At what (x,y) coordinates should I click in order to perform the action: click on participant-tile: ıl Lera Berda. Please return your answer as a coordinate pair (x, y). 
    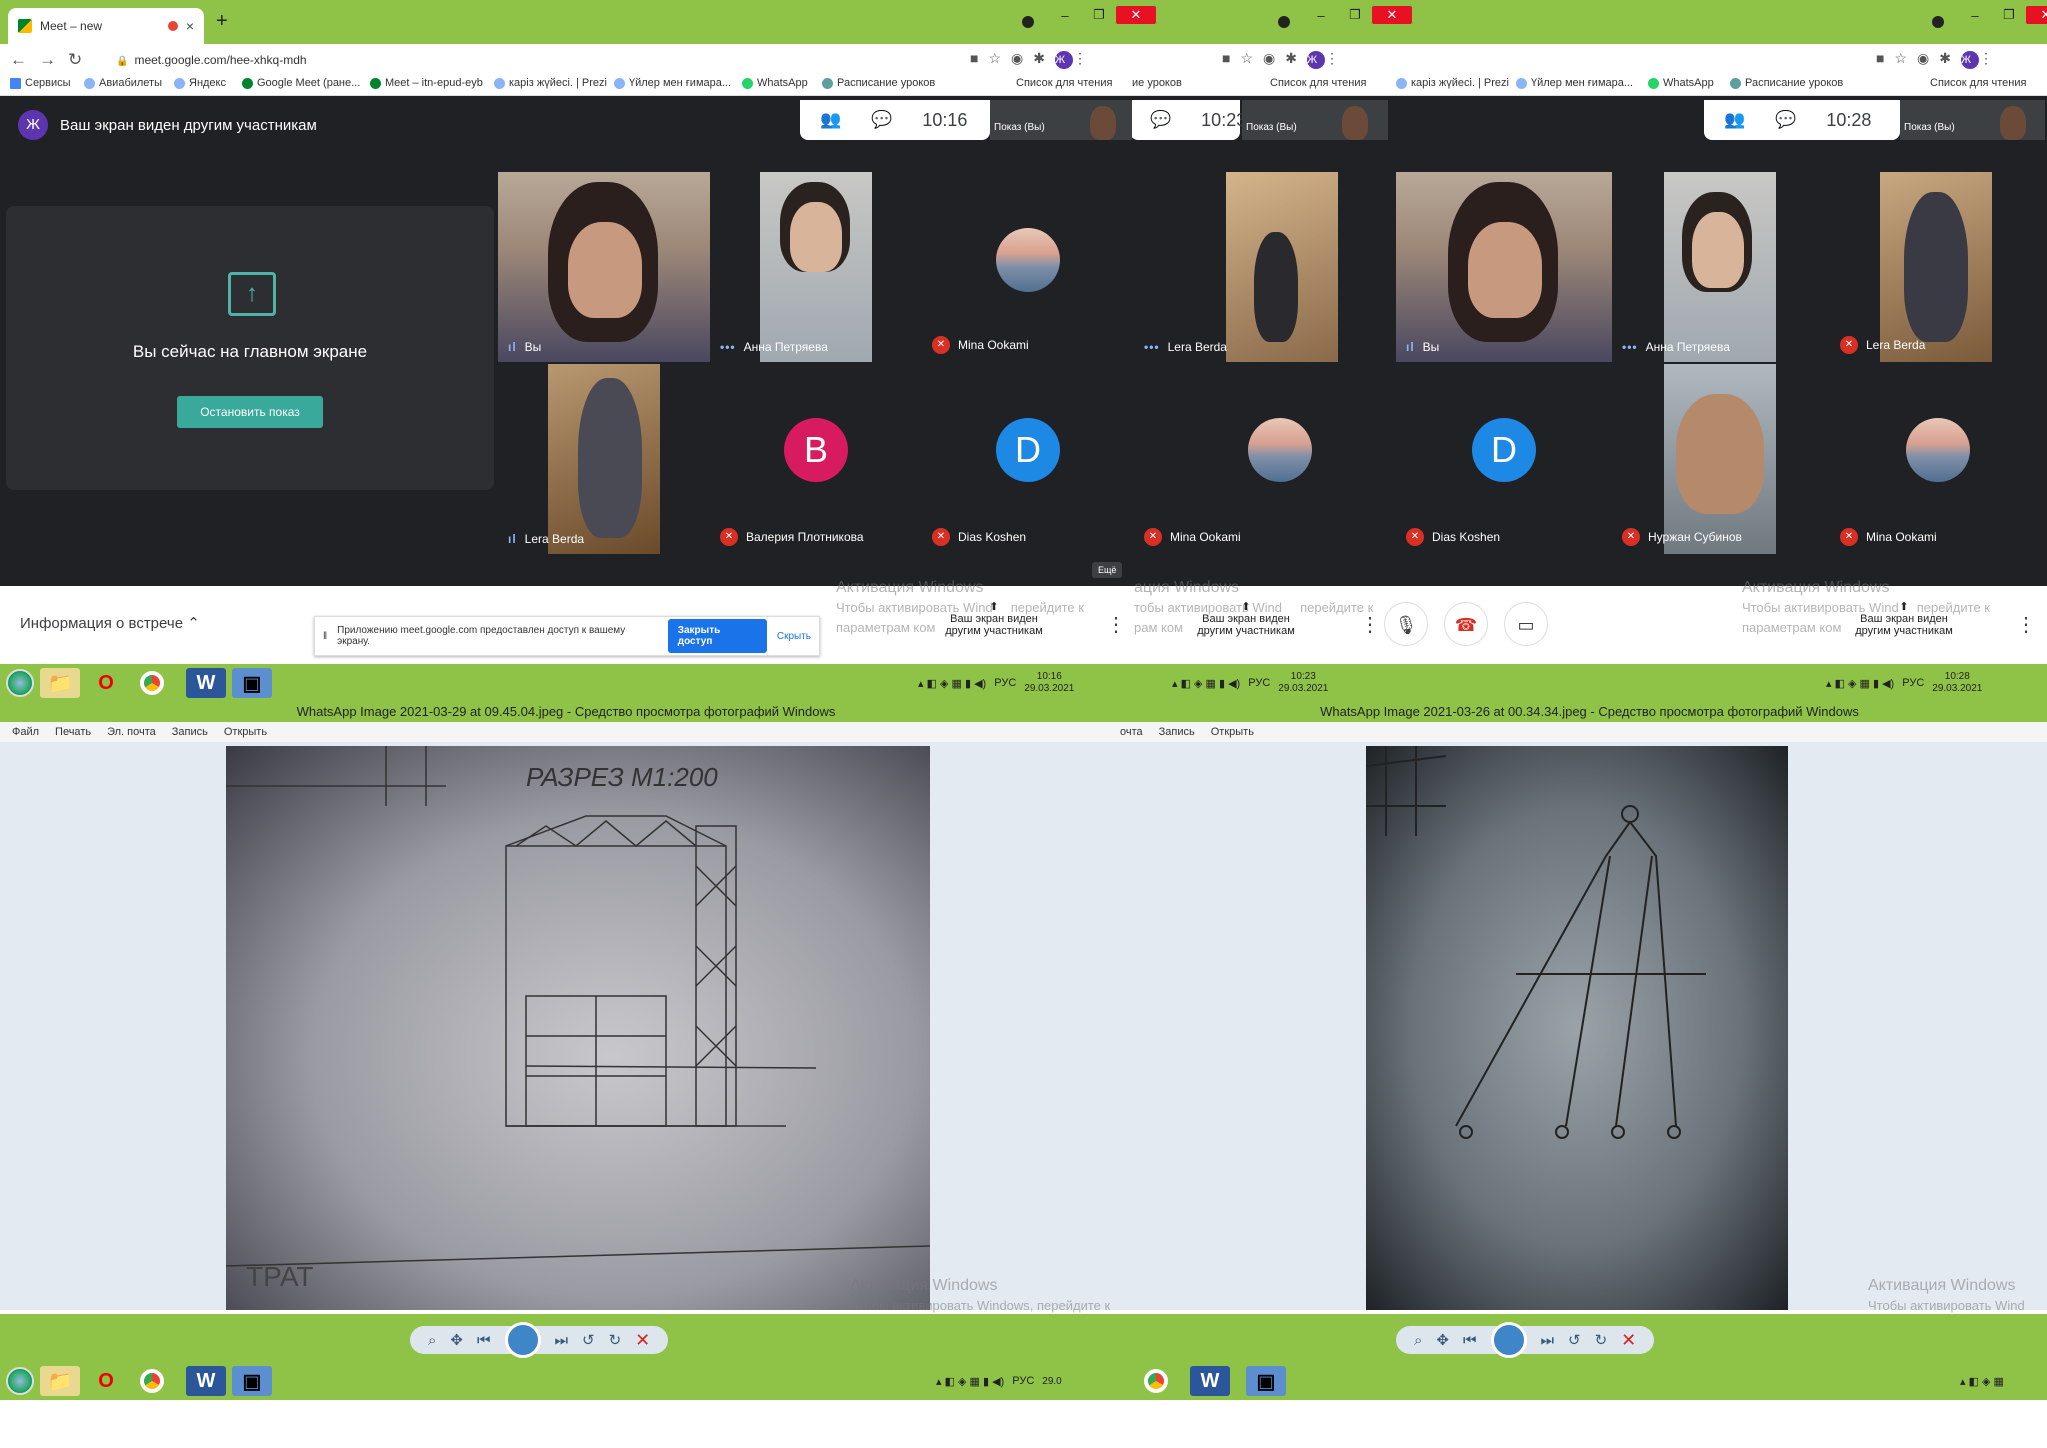
    Looking at the image, I should click on (604, 459).